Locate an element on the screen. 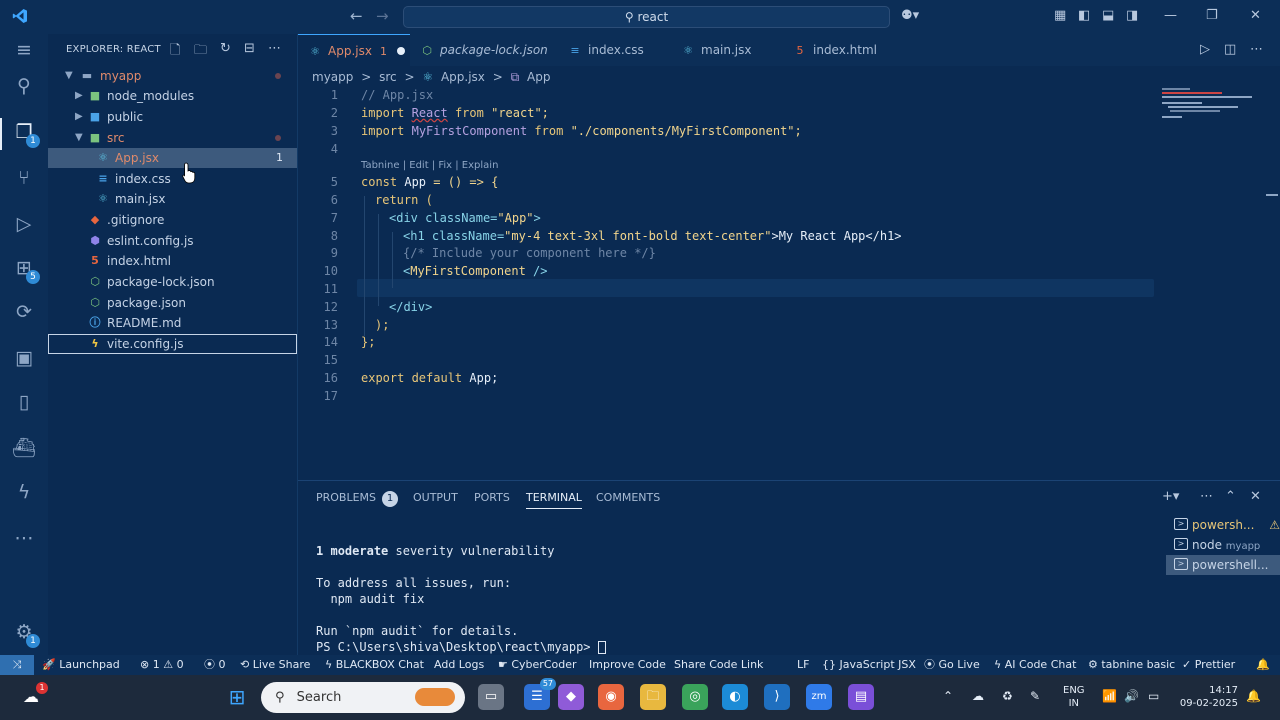 This screenshot has width=1280, height=720. extensions-icon: ⊞ 5 is located at coordinates (25, 269).